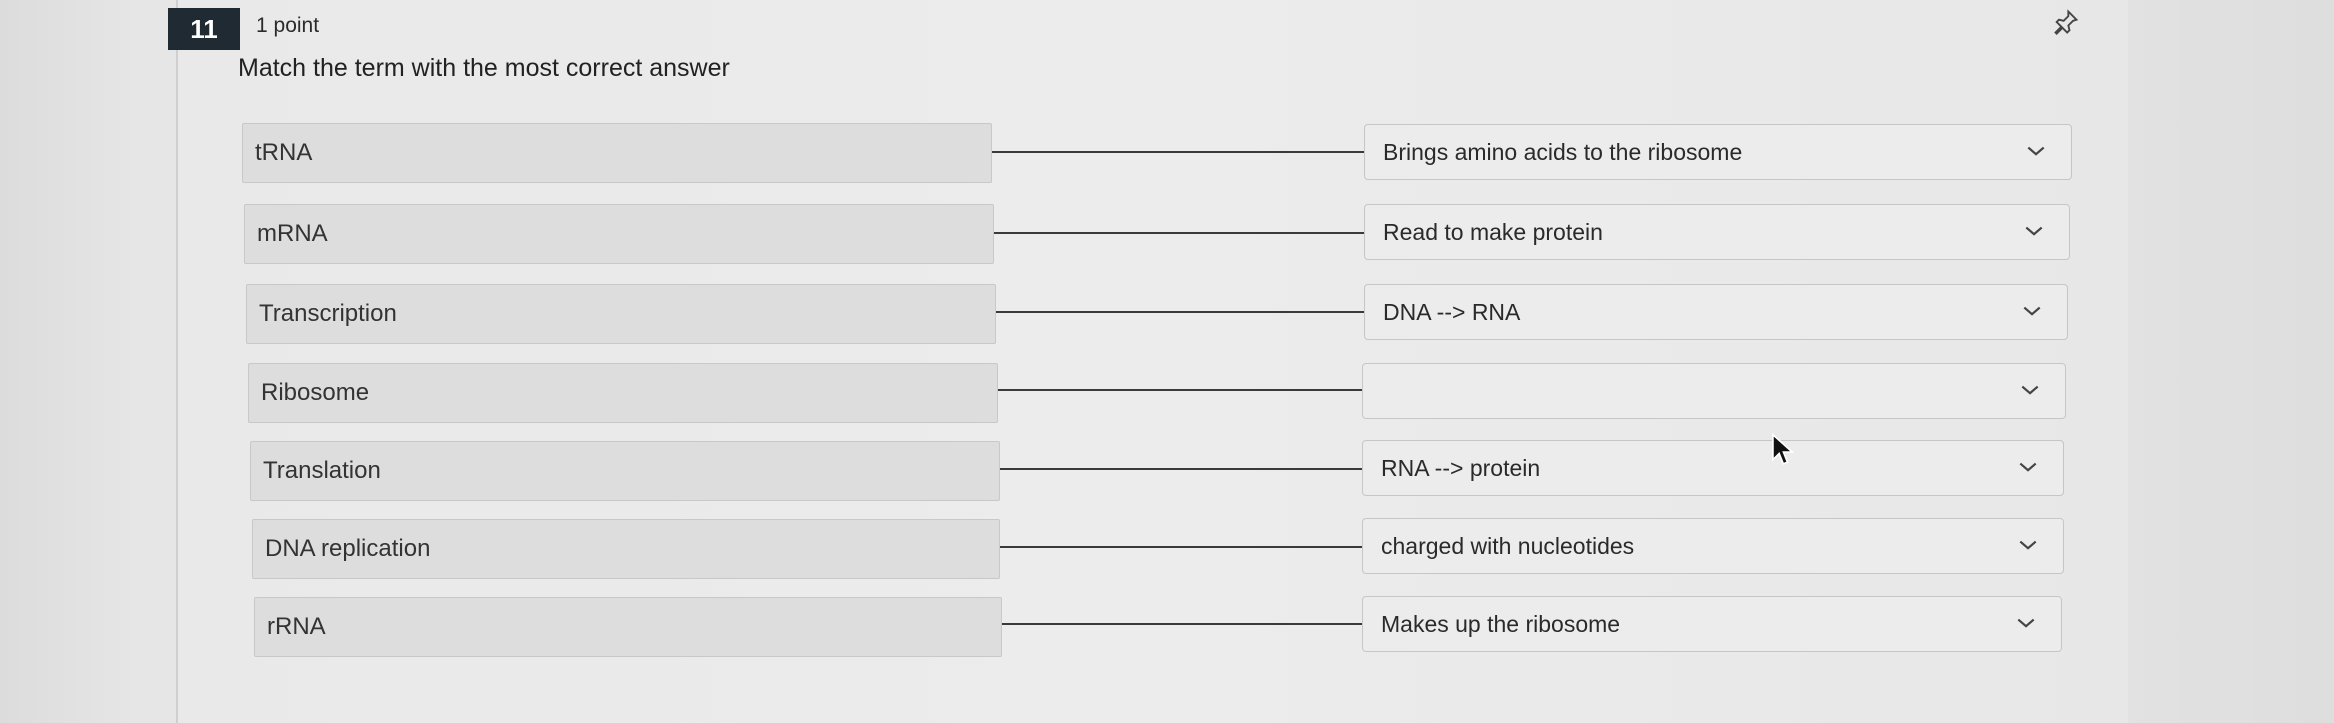 The image size is (2334, 723). What do you see at coordinates (1452, 311) in the screenshot?
I see `answer-select-value: DNA --> RNA` at bounding box center [1452, 311].